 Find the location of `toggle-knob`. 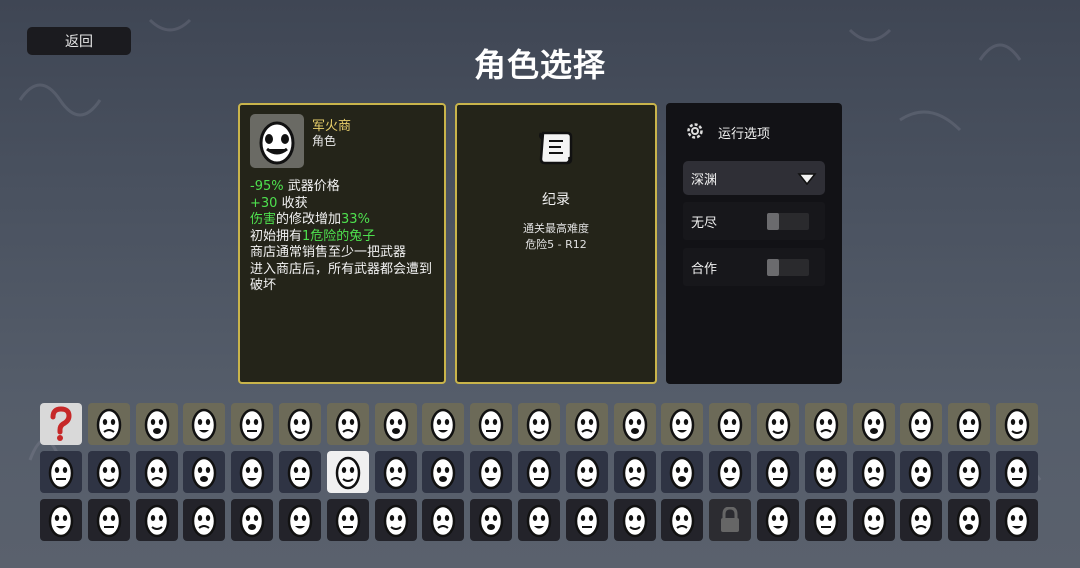

toggle-knob is located at coordinates (773, 267).